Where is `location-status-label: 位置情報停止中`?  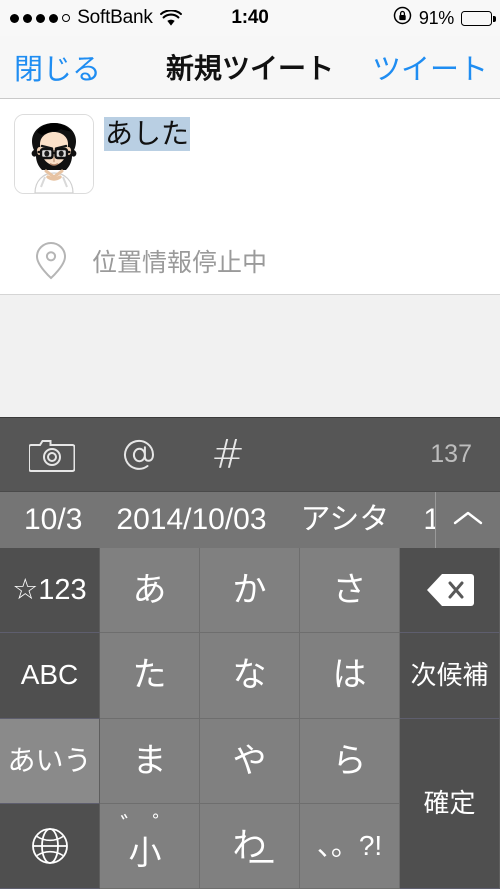
location-status-label: 位置情報停止中 is located at coordinates (180, 262).